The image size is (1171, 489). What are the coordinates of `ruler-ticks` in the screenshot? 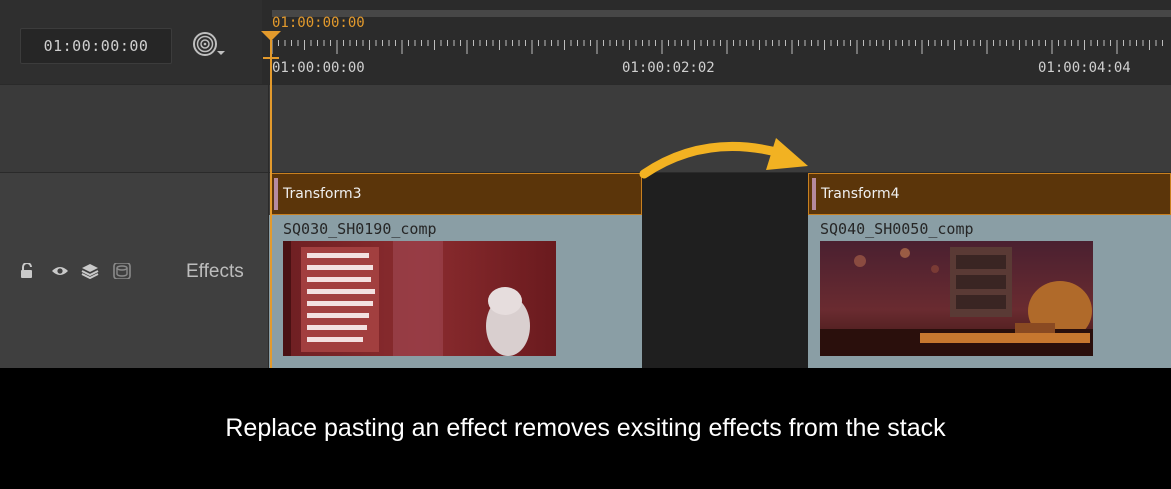 It's located at (717, 47).